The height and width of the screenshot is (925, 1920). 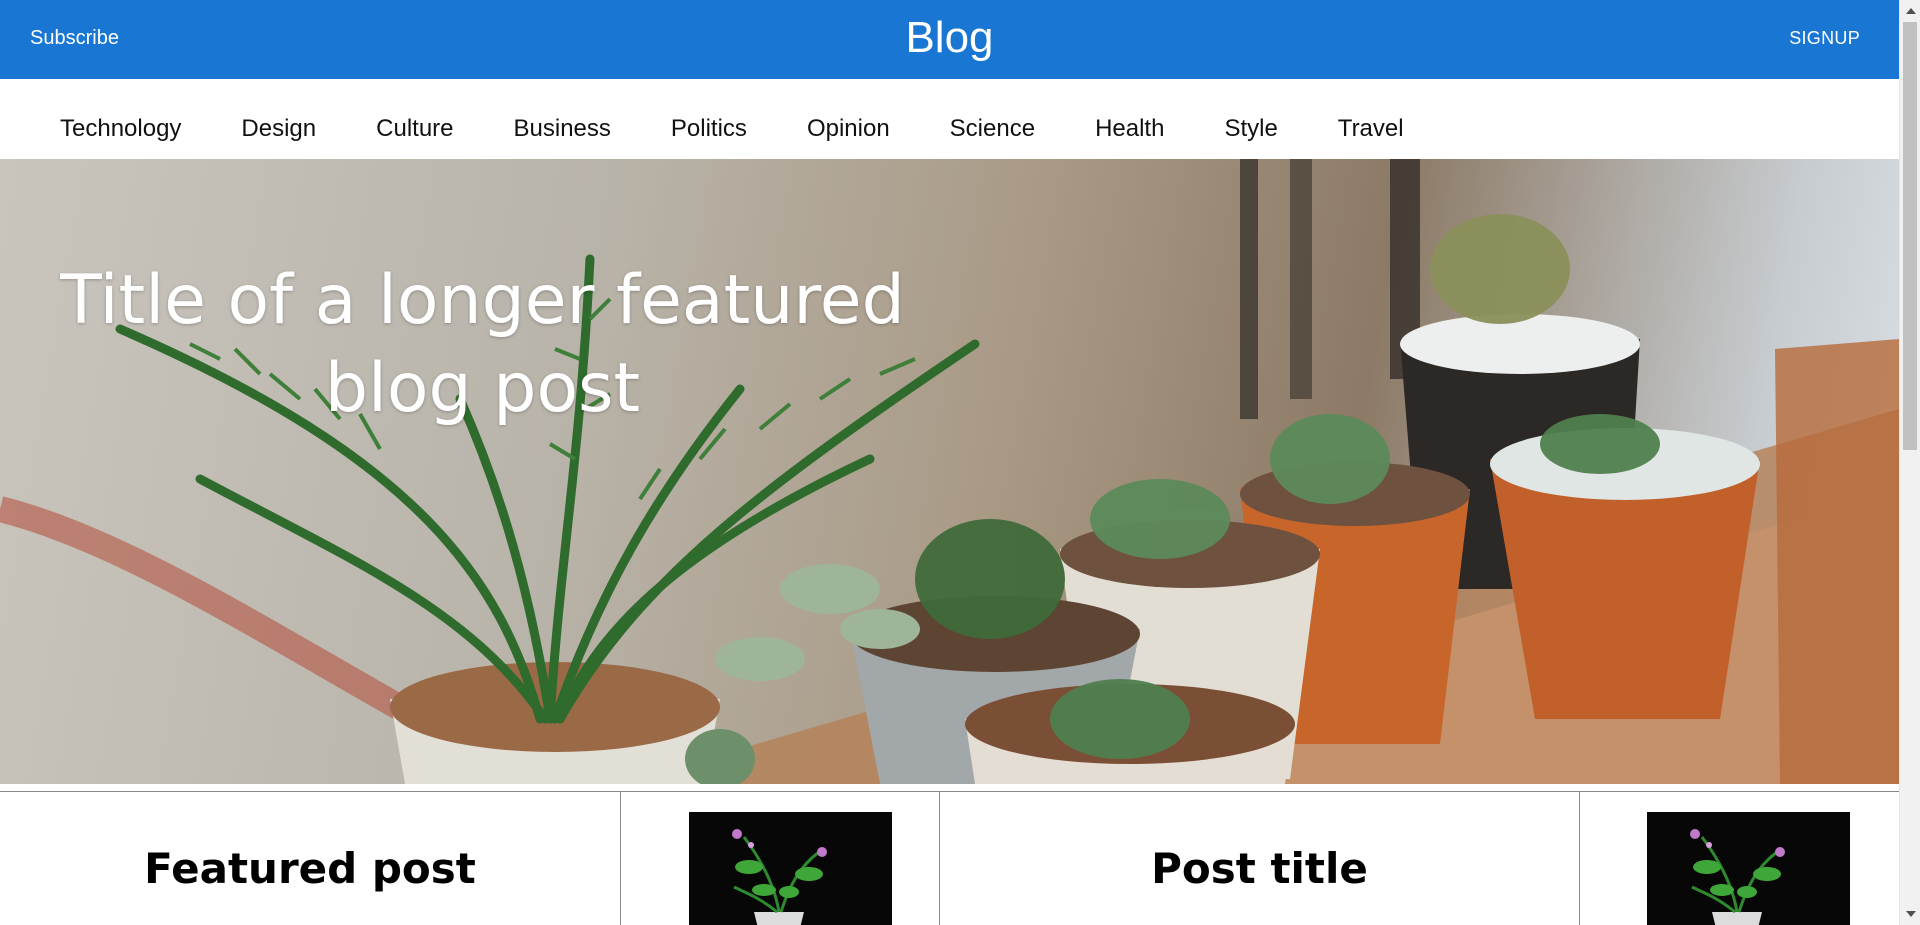 I want to click on scroll-down-arrow-icon, so click(x=1911, y=914).